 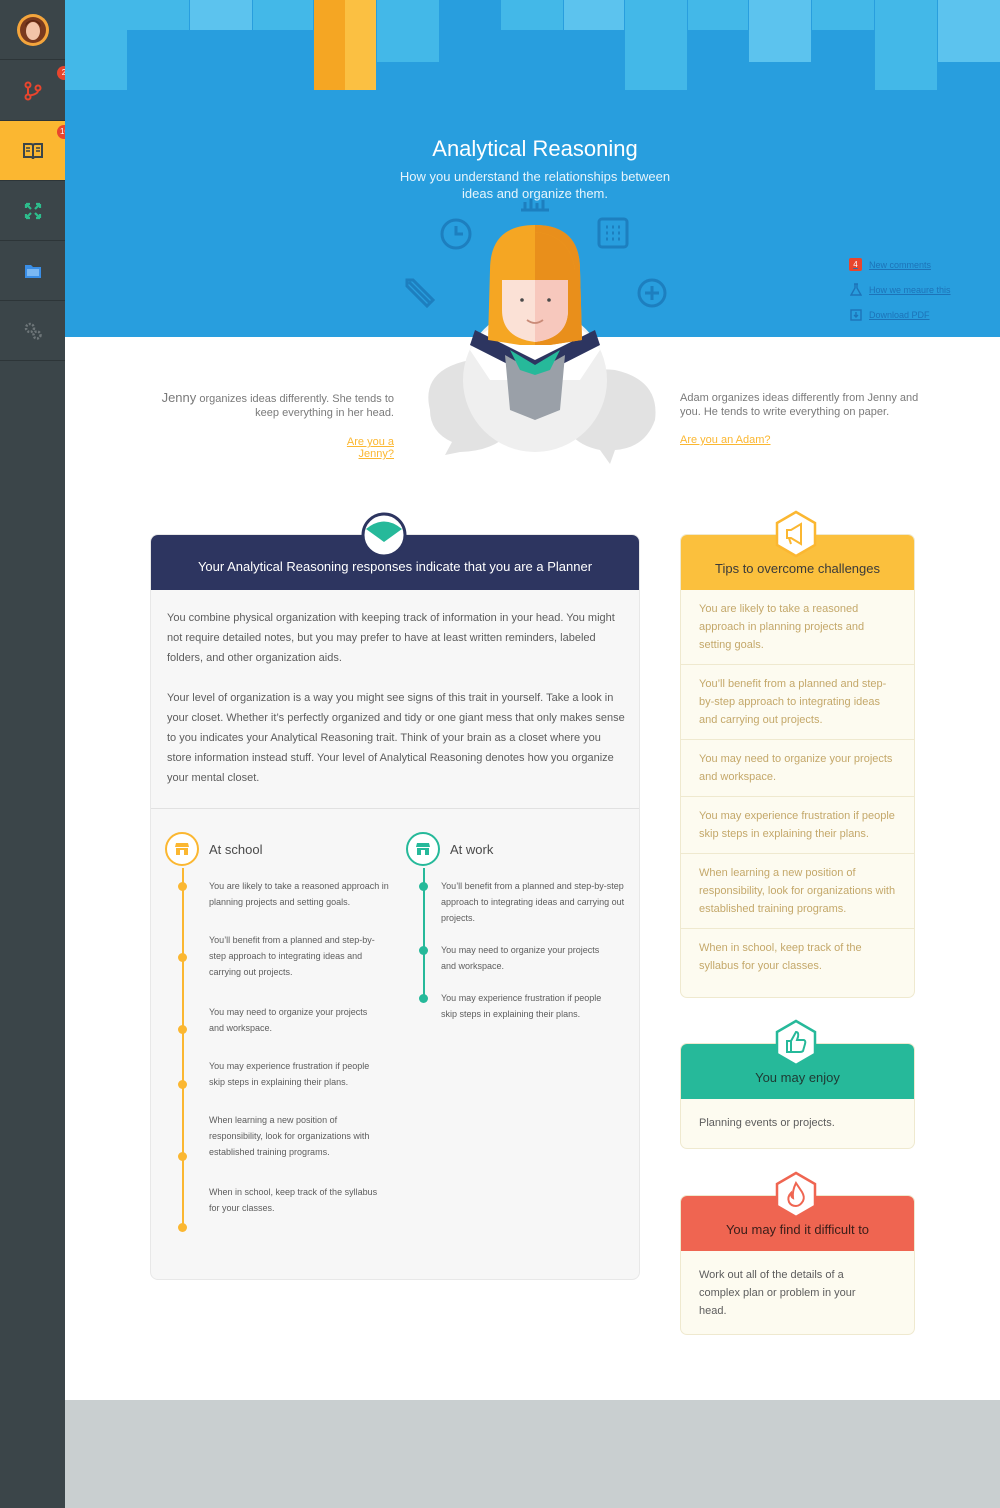 I want to click on how-we-measure-label: How we meaure this, so click(x=910, y=289).